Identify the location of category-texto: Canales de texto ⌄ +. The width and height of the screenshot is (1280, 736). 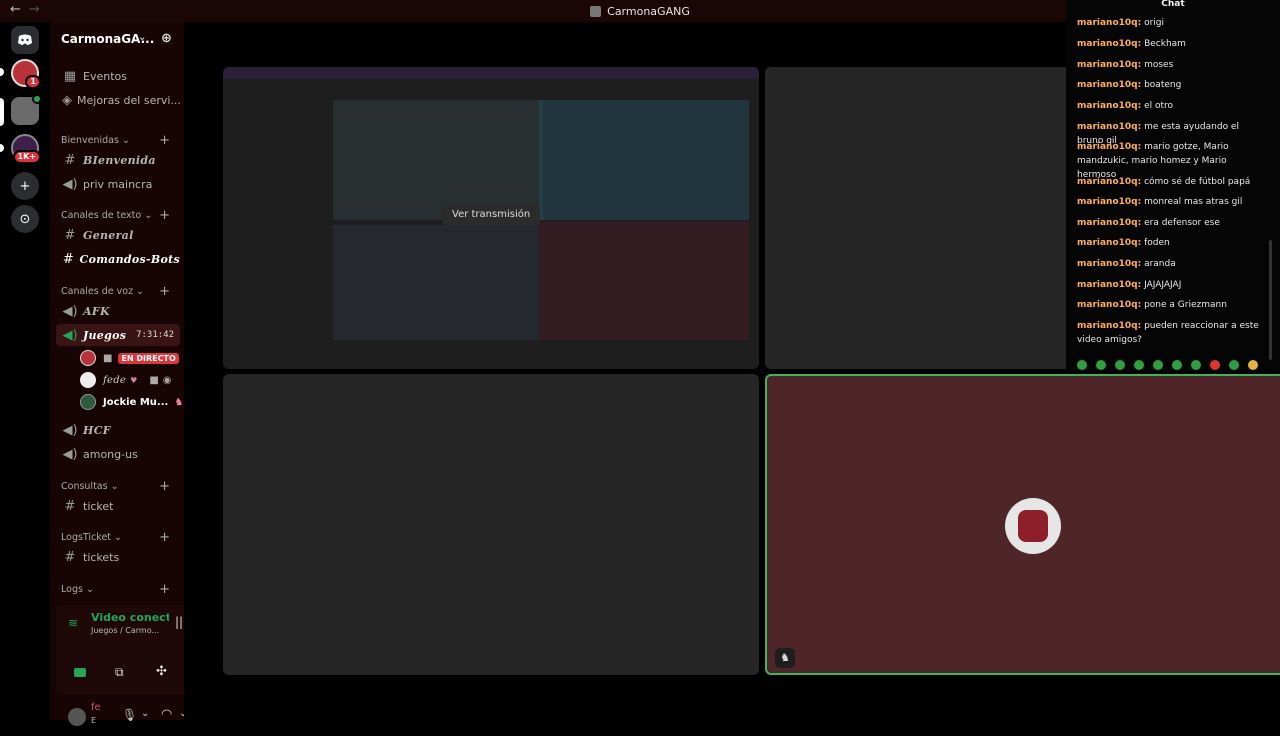
(120, 215).